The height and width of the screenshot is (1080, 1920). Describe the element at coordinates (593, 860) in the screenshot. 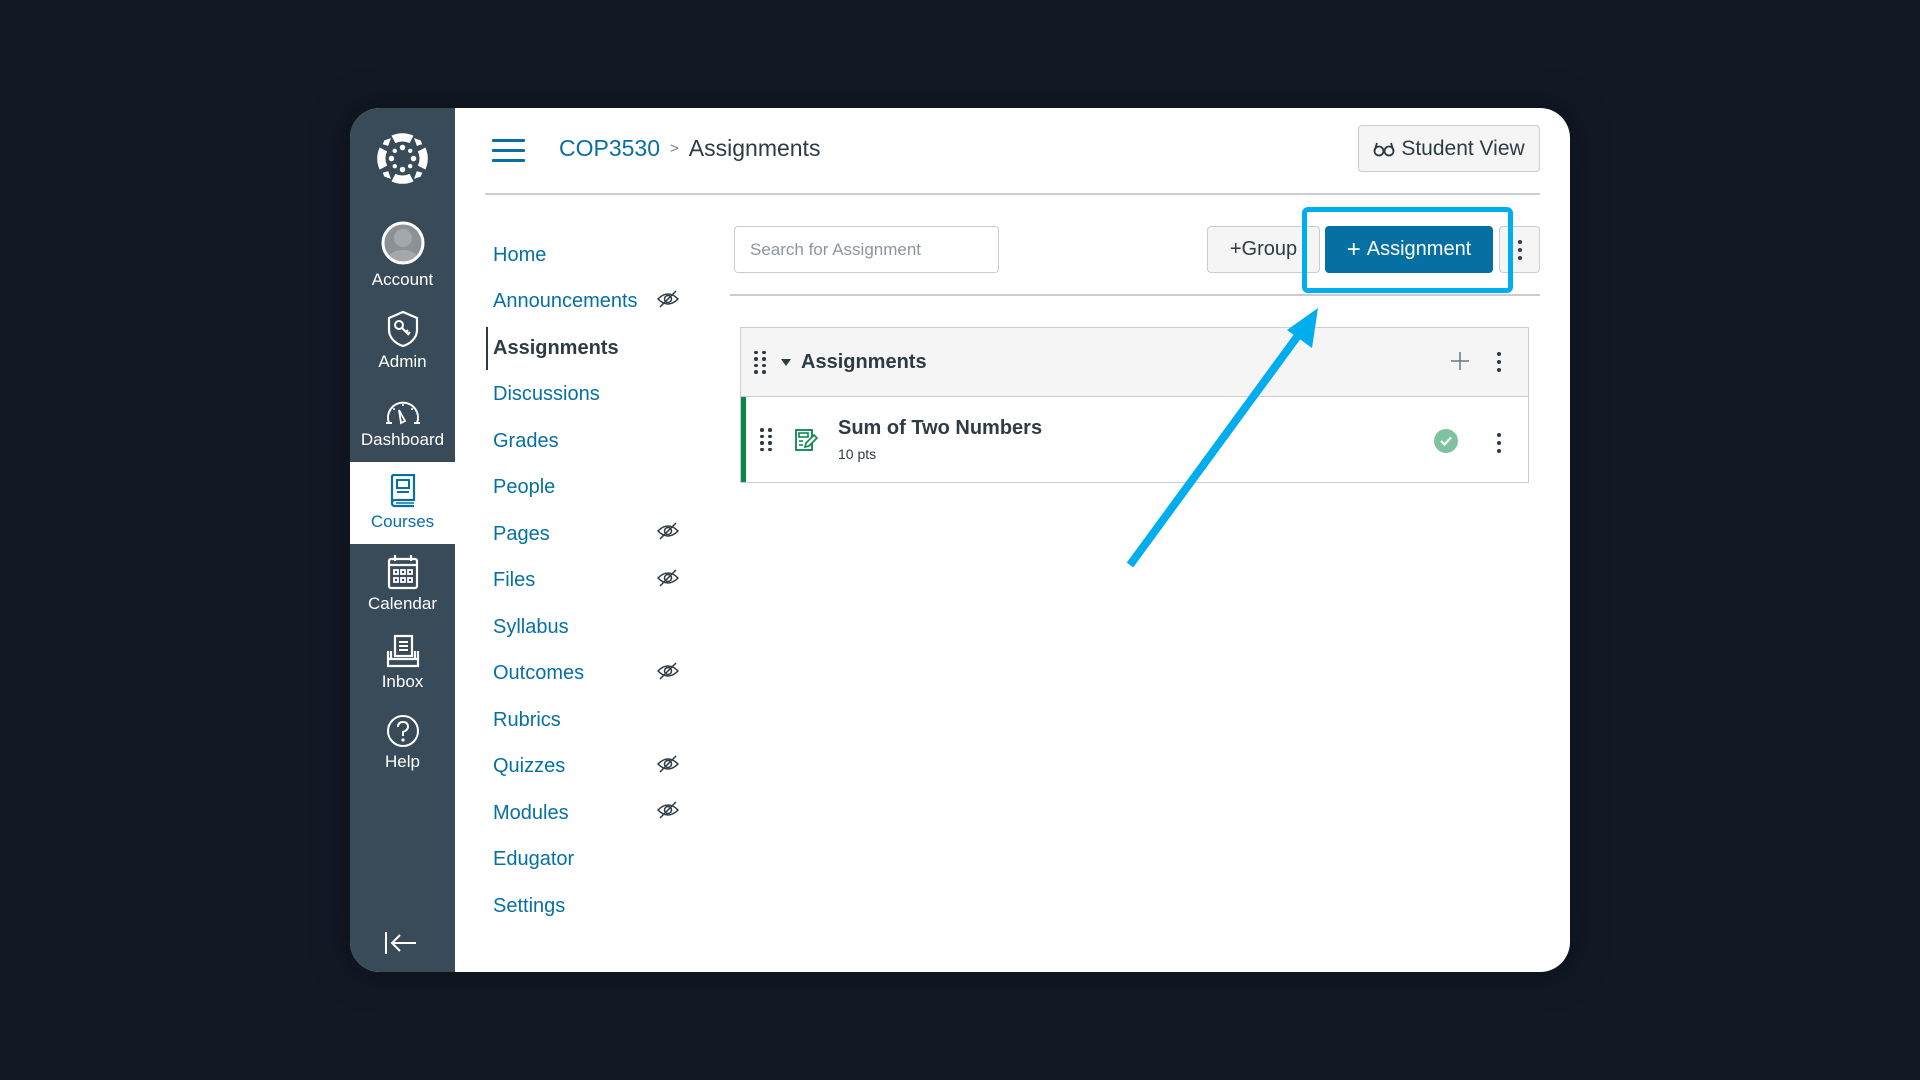

I see `course-nav-edugator: Edugator` at that location.